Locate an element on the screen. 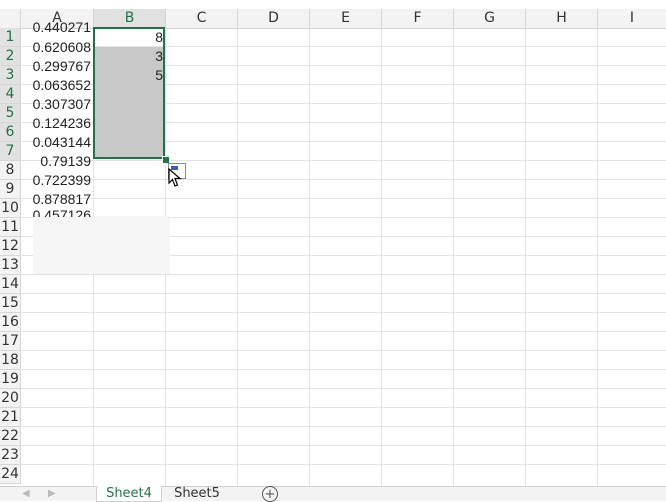  row-header-2: 2 is located at coordinates (10, 56).